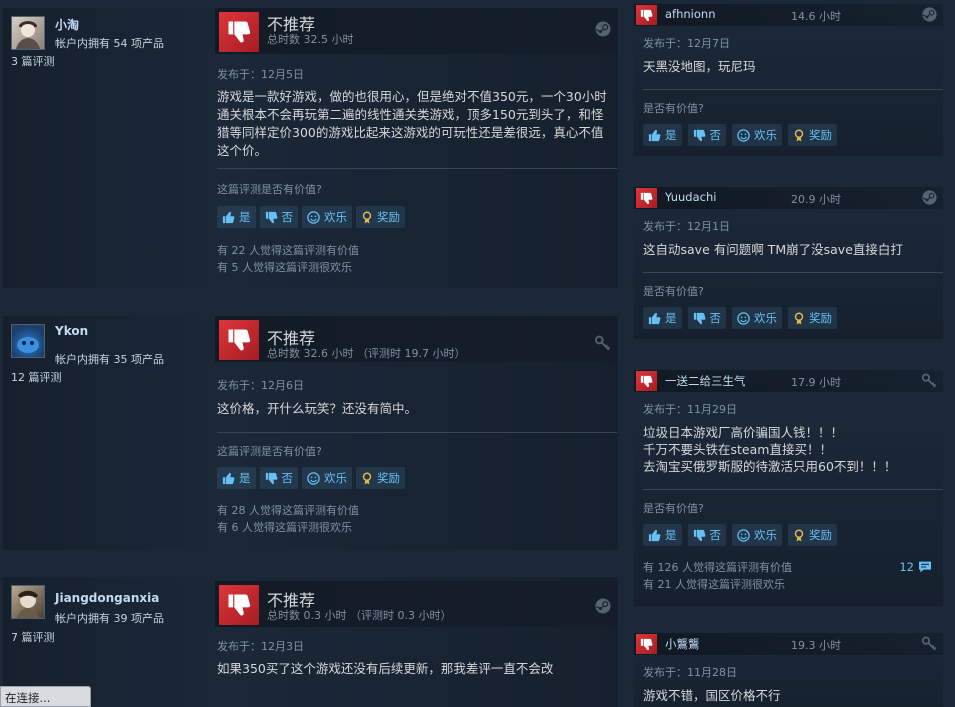 This screenshot has height=707, width=955. I want to click on author-products: 帐户内拥有 54 项产品, so click(109, 43).